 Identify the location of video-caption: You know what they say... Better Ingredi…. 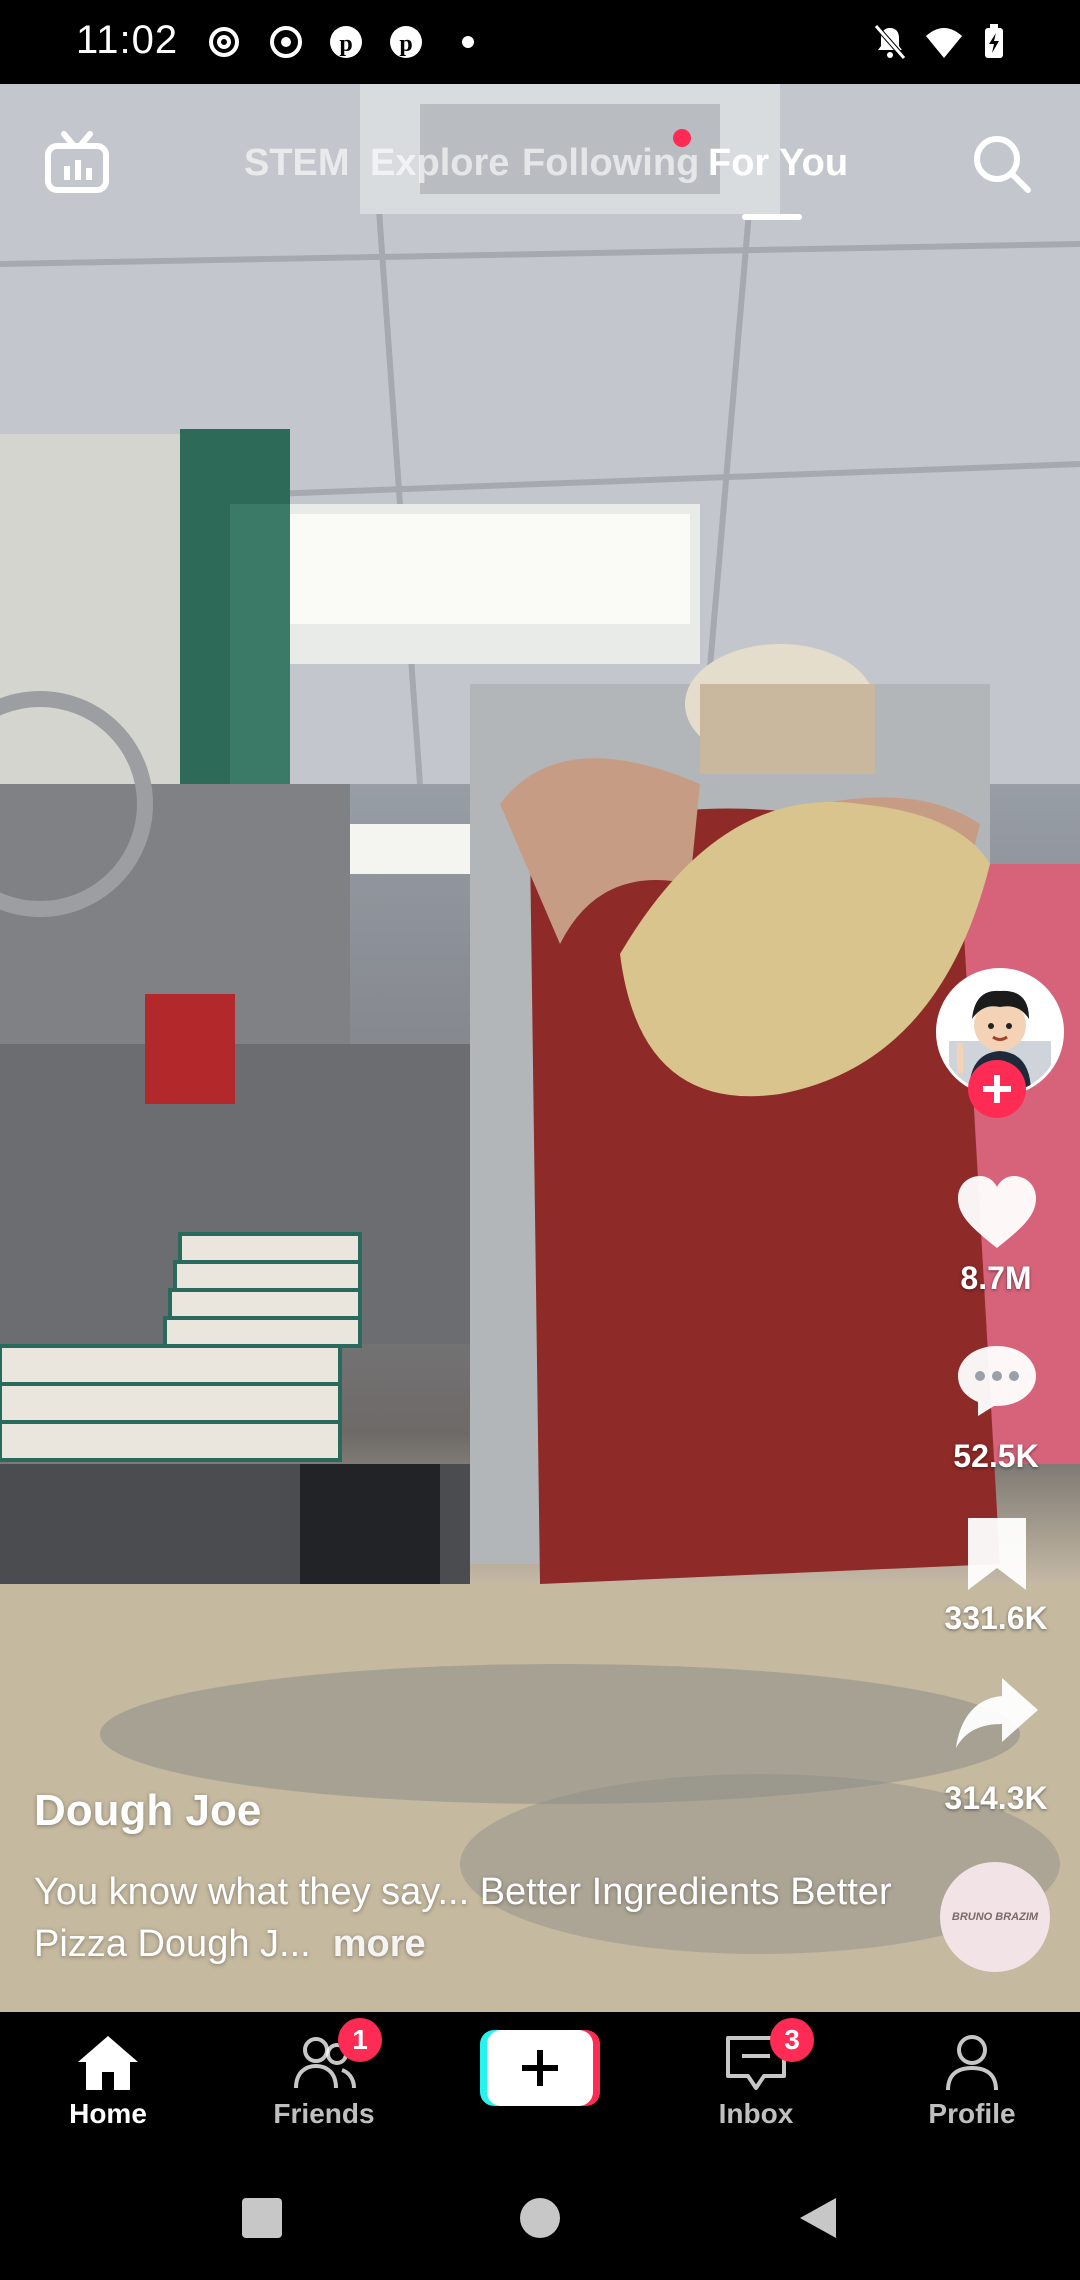
(474, 1918).